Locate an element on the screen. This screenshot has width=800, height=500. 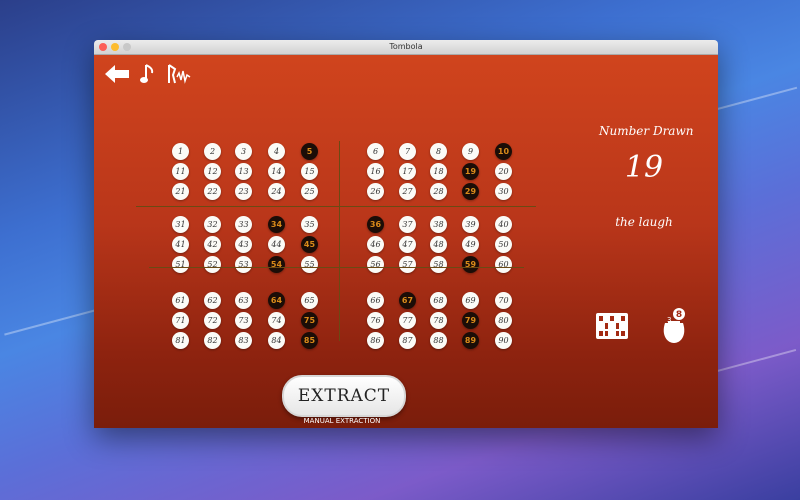
window-title: Tombola is located at coordinates (406, 46).